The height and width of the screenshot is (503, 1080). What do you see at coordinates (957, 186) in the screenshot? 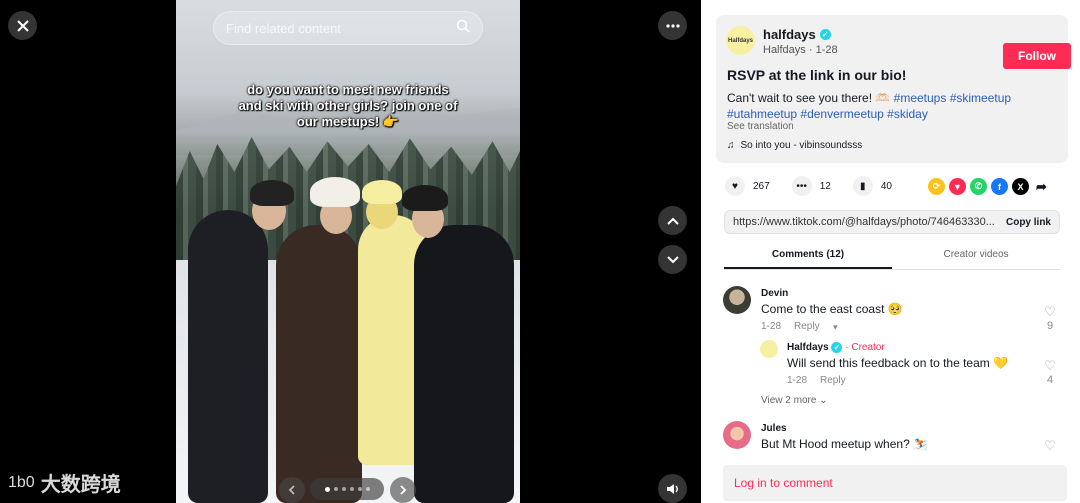
I see `send-icon: ▼` at bounding box center [957, 186].